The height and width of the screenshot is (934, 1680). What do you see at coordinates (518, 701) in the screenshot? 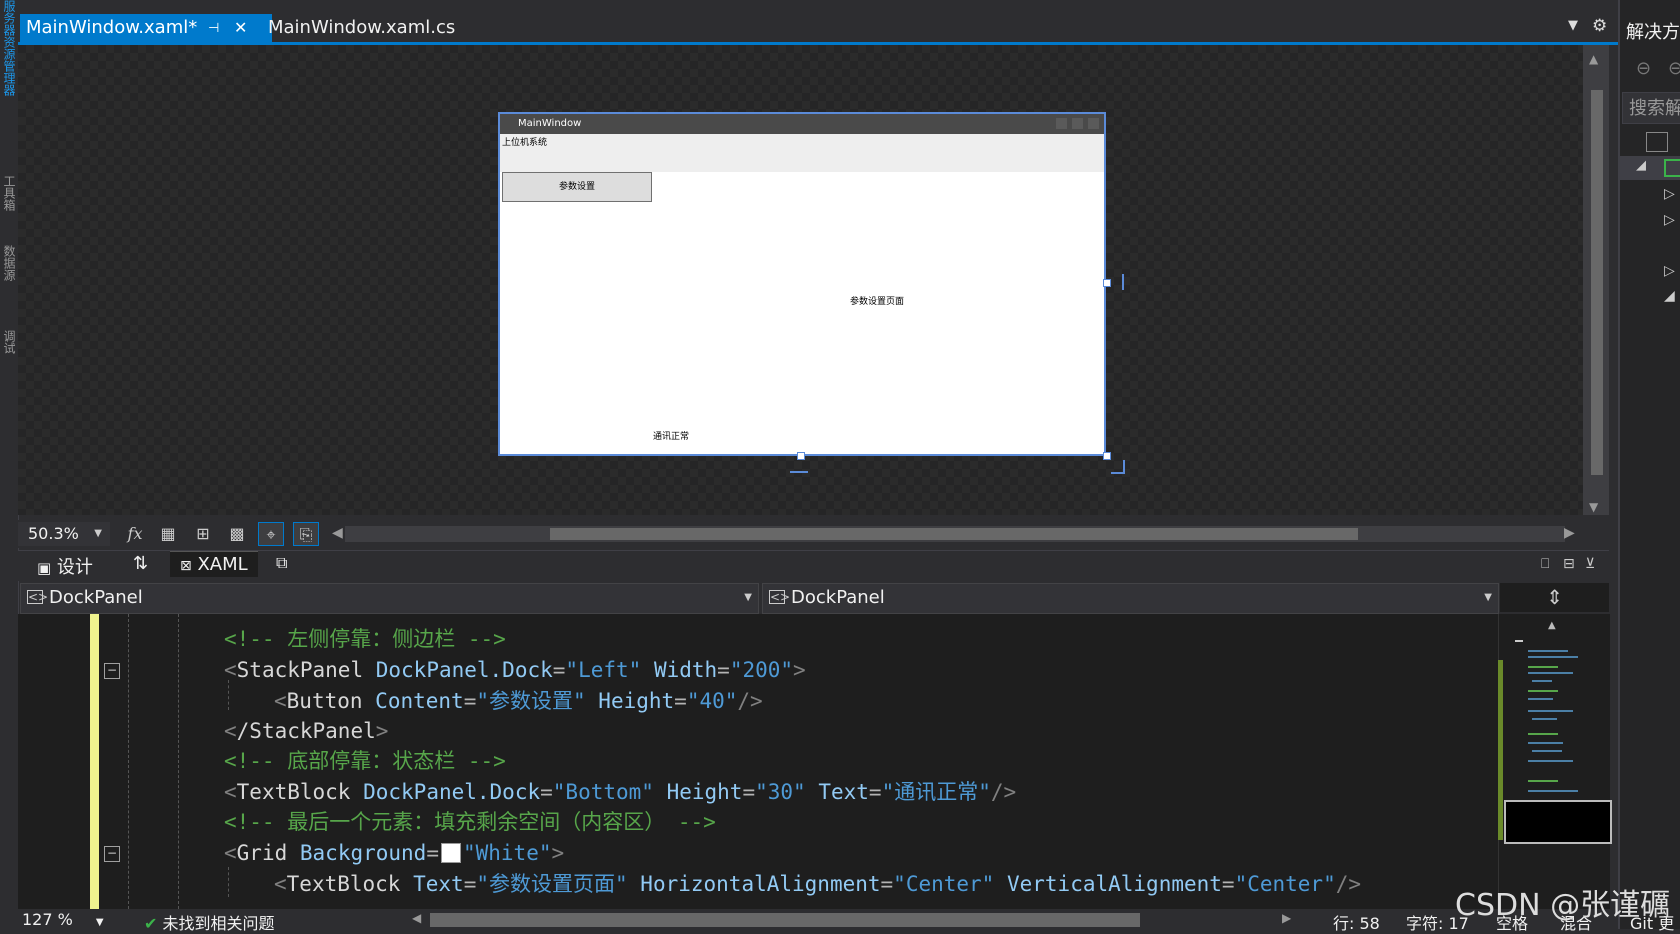
I see `code-line: <Button Content="参数设置" Height="40"/>` at bounding box center [518, 701].